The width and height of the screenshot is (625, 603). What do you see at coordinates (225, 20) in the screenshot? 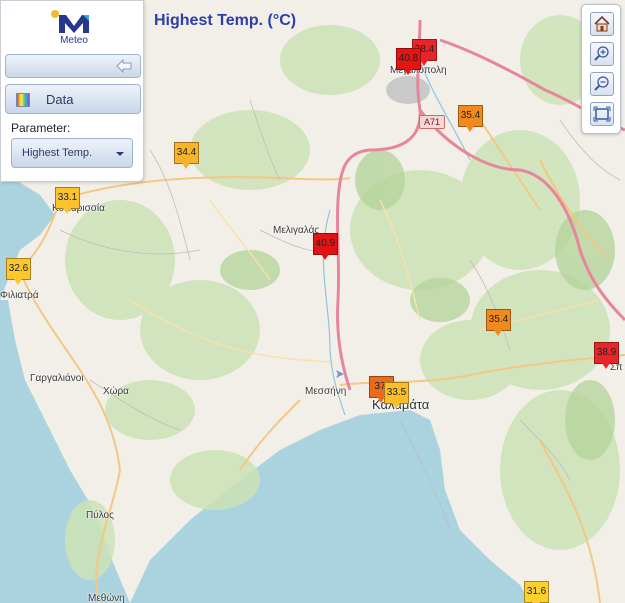
I see `map-title: Highest Temp. (°C)` at bounding box center [225, 20].